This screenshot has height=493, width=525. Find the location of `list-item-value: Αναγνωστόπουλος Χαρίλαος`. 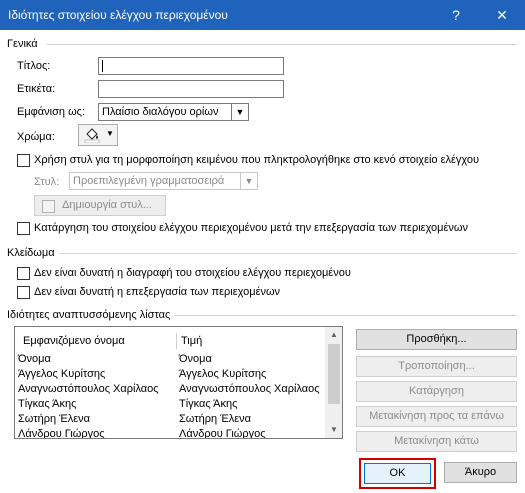

list-item-value: Αναγνωστόπουλος Χαρίλαος is located at coordinates (249, 389).